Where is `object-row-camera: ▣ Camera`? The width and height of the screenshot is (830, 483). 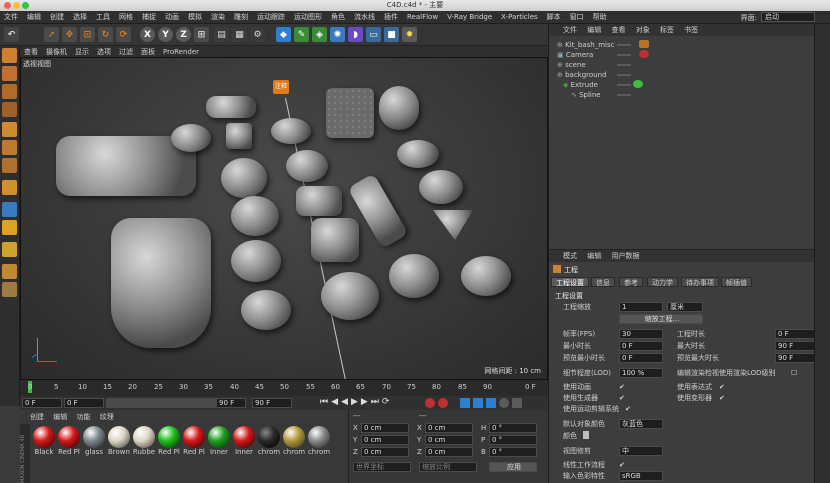 object-row-camera: ▣ Camera is located at coordinates (680, 55).